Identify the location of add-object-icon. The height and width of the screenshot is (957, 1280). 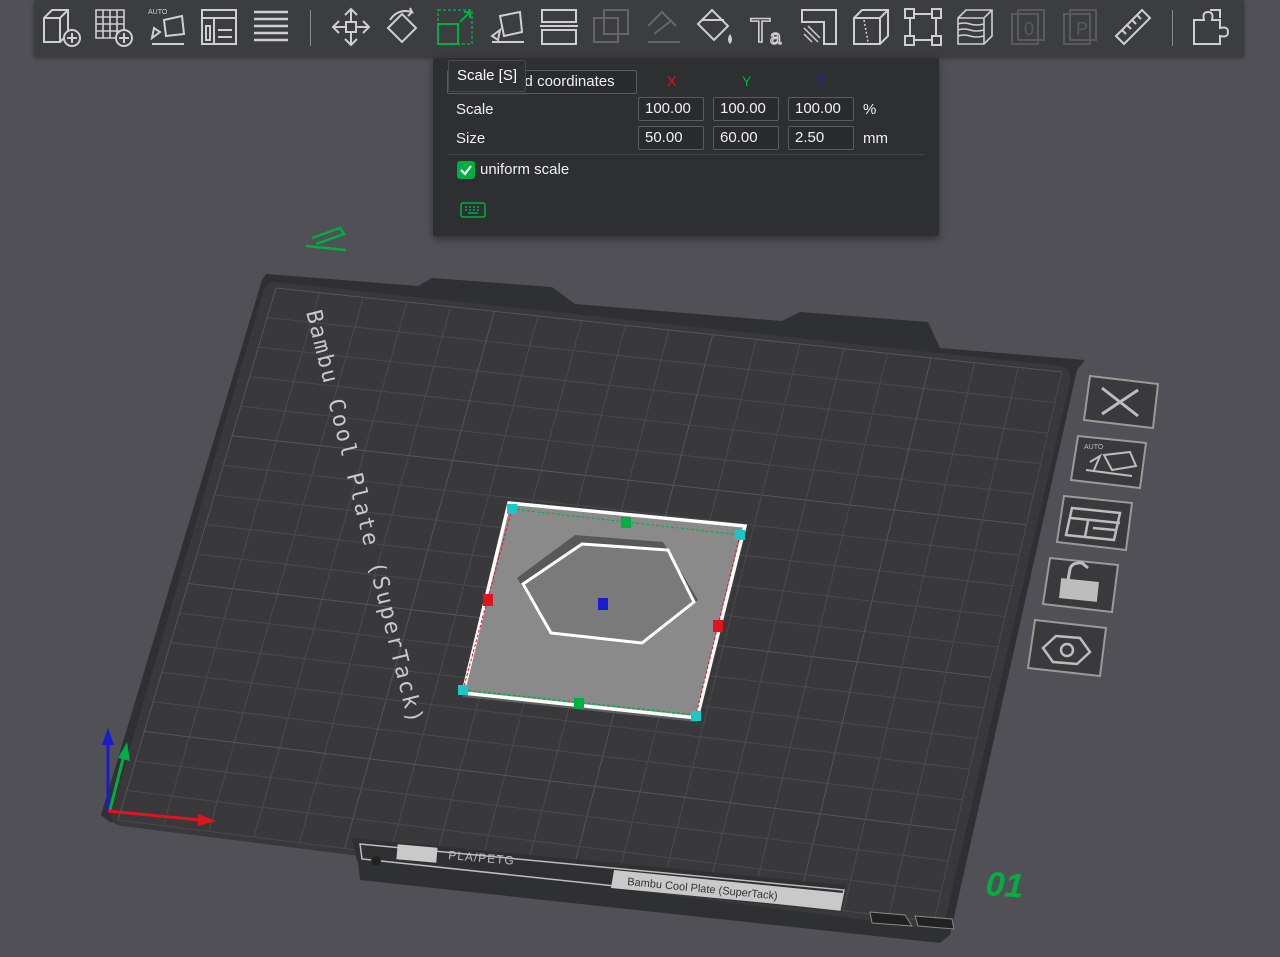
(62, 28).